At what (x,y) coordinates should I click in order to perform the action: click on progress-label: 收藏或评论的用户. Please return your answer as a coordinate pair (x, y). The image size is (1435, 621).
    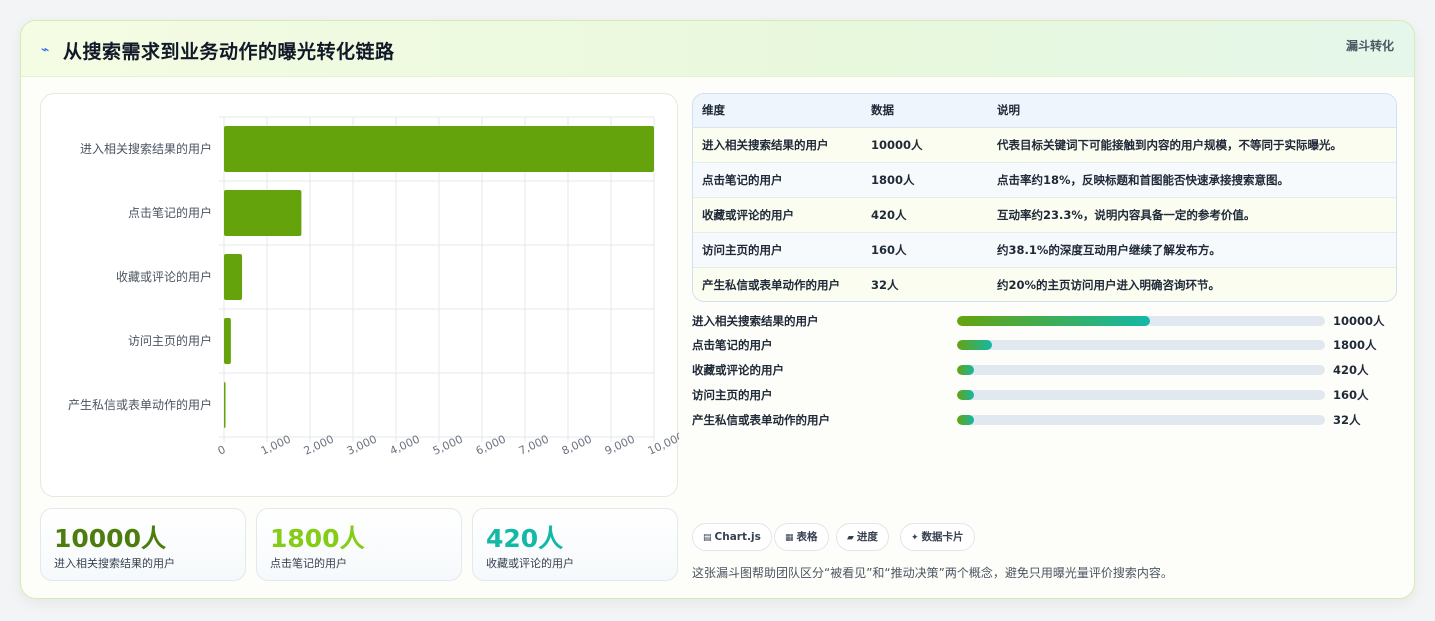
    Looking at the image, I should click on (738, 370).